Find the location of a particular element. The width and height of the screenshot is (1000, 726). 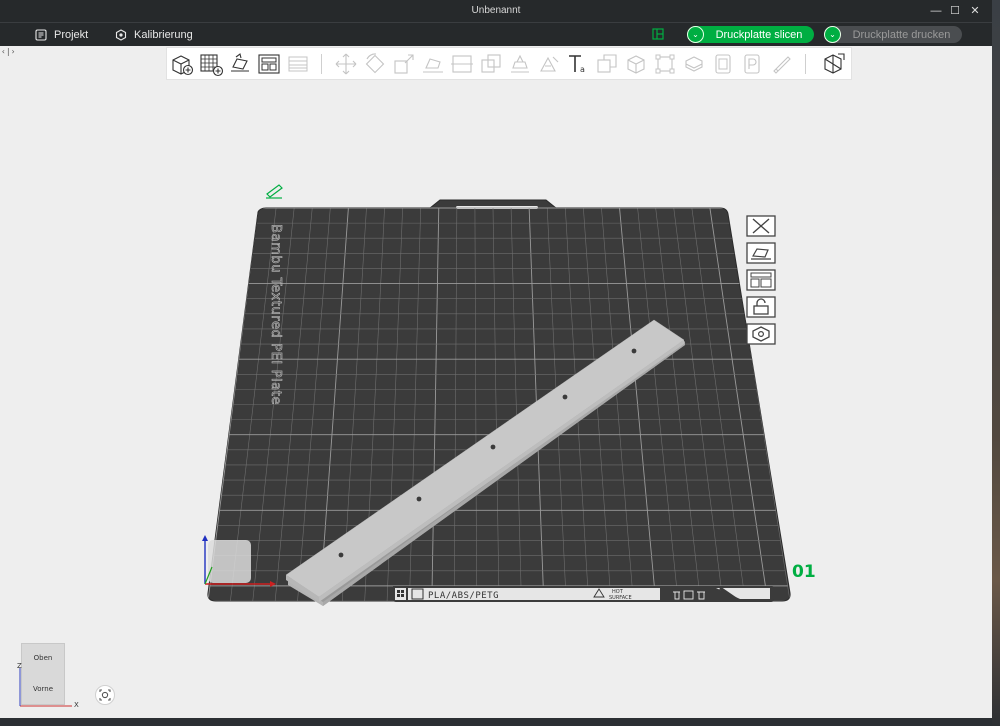

lock-plate-icon is located at coordinates (760, 307).